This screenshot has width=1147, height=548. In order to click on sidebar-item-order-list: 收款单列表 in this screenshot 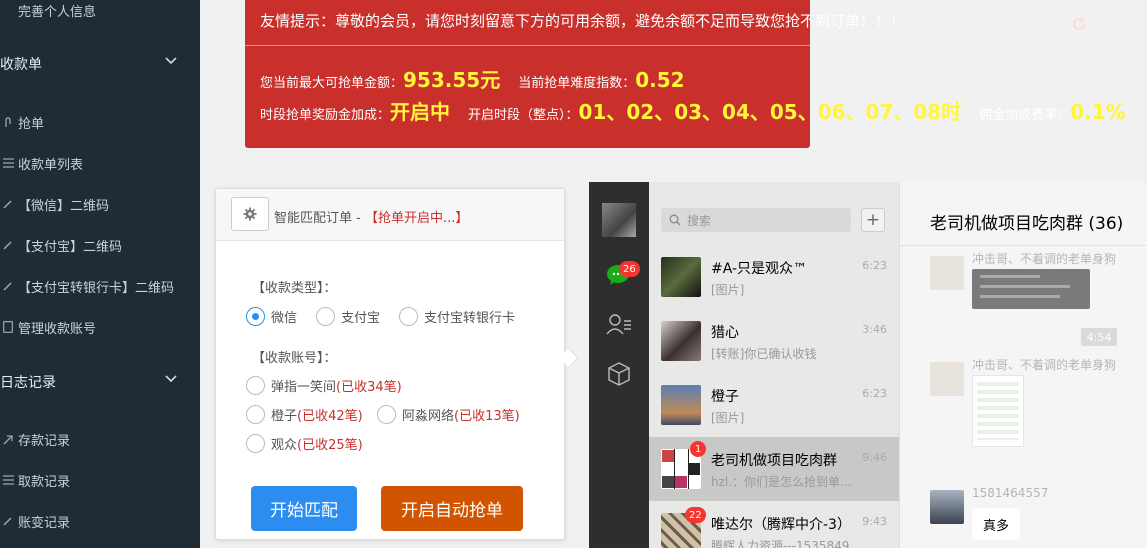, I will do `click(100, 163)`.